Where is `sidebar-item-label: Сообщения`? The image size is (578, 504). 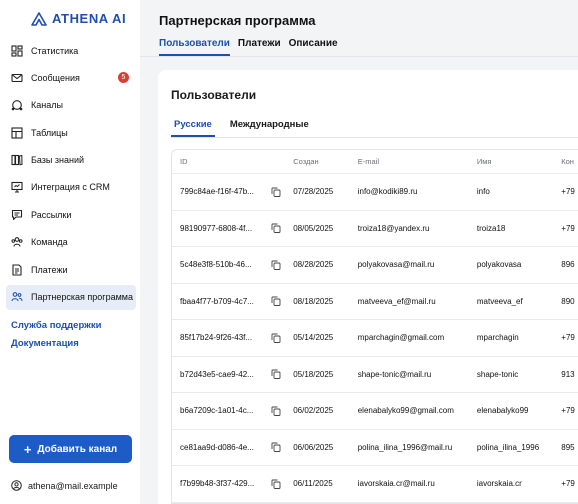 sidebar-item-label: Сообщения is located at coordinates (55, 77).